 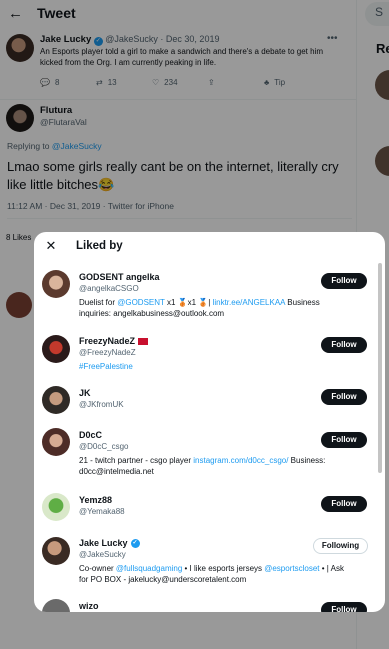 I want to click on user-name-text: Yemz88, so click(x=96, y=500).